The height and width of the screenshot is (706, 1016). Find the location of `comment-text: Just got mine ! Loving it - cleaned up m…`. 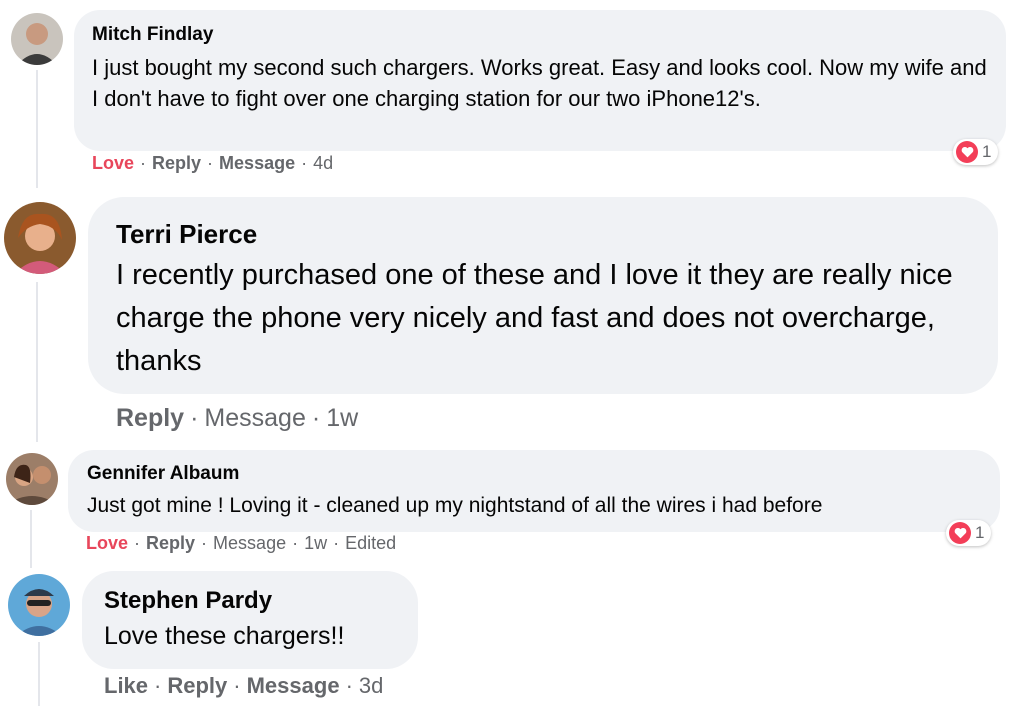

comment-text: Just got mine ! Loving it - cleaned up m… is located at coordinates (455, 505).